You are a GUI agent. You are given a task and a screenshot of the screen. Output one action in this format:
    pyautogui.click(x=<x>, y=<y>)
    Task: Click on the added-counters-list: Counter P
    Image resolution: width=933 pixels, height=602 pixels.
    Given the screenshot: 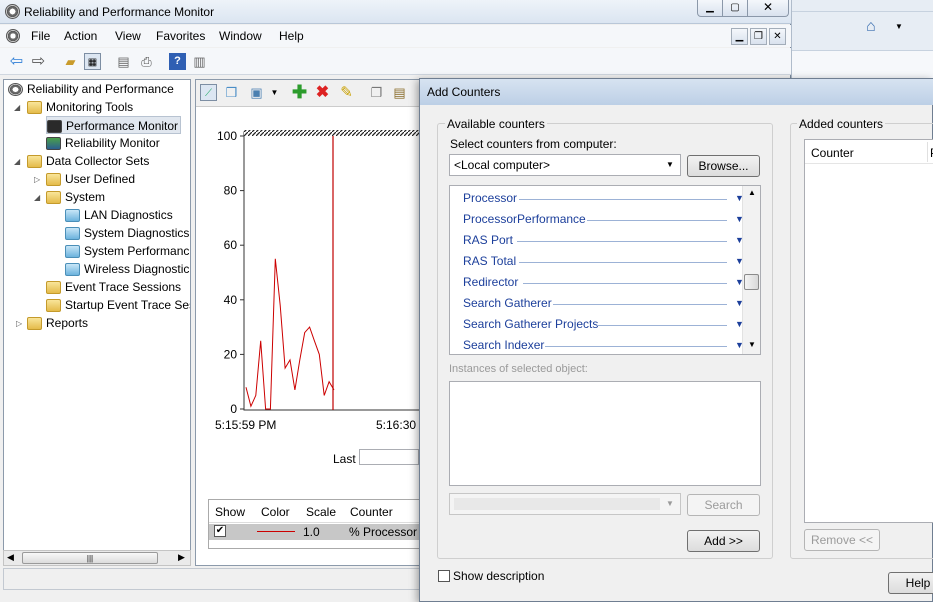 What is the action you would take?
    pyautogui.click(x=868, y=331)
    